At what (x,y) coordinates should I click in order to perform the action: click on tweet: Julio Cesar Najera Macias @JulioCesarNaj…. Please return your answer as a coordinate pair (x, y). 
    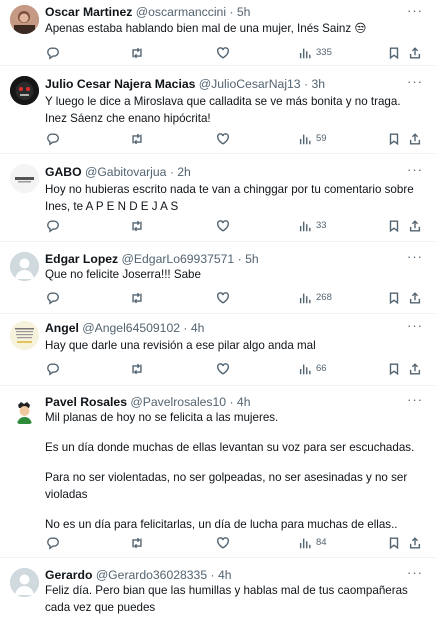
    Looking at the image, I should click on (218, 110).